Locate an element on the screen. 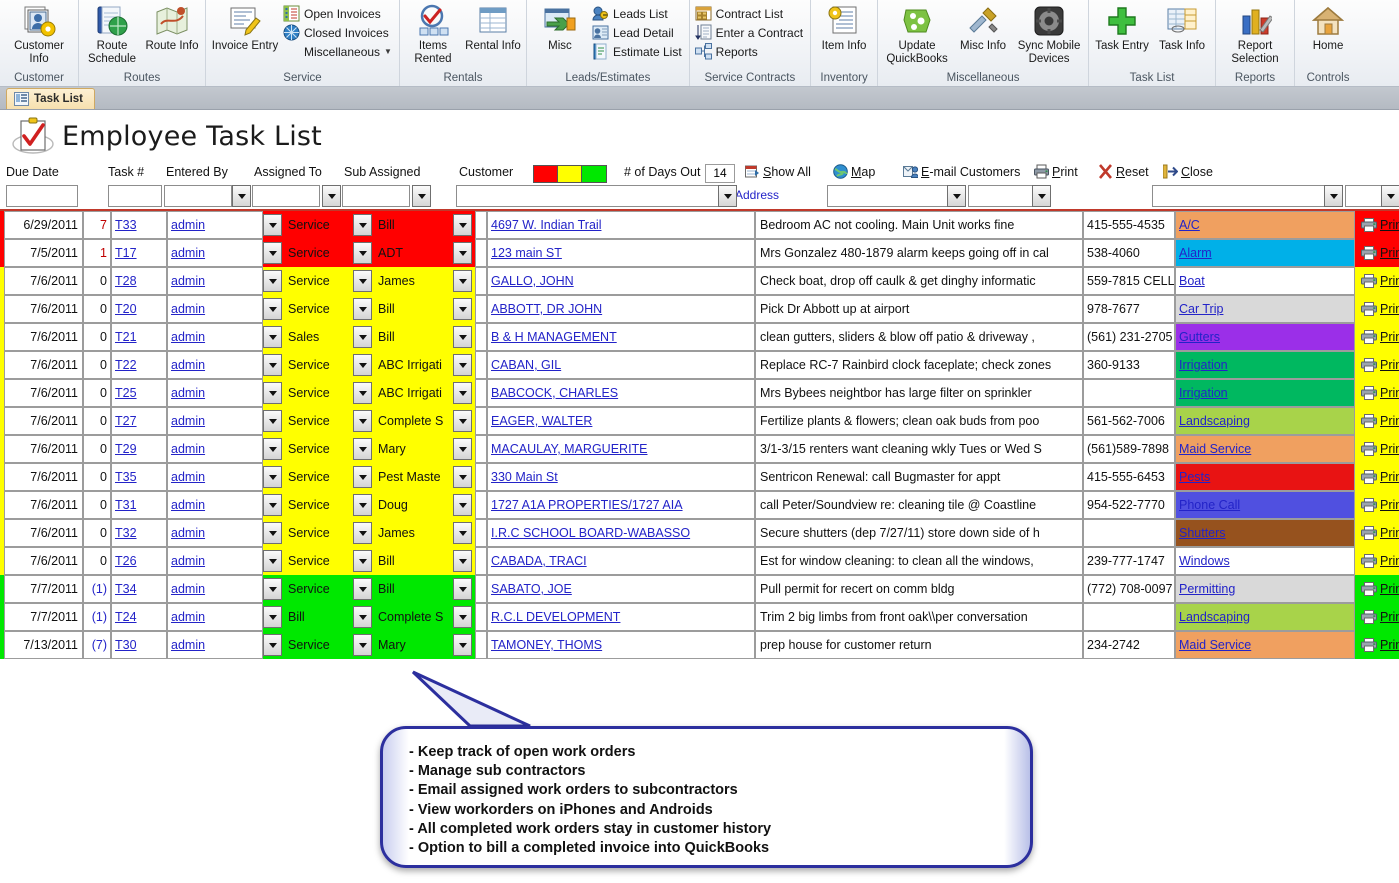  ribbon-button-route-schedule: Route Schedule is located at coordinates (112, 33).